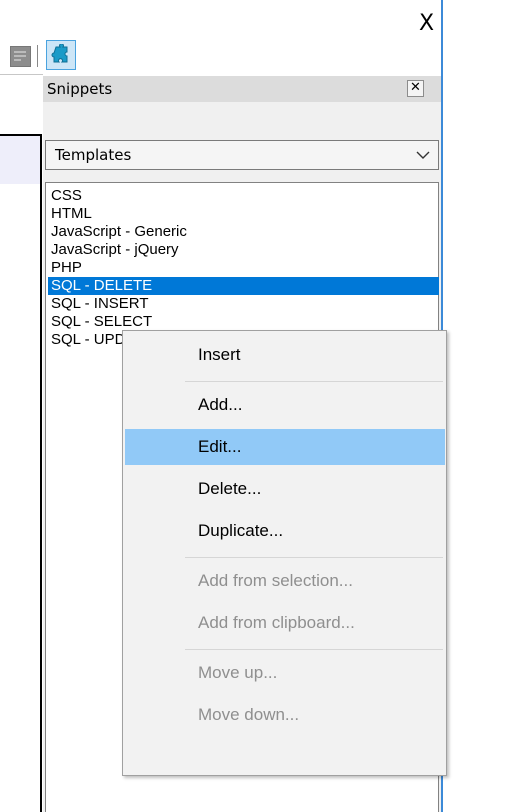  Describe the element at coordinates (243, 304) in the screenshot. I see `list-item-sql-insert: SQL - INSERT` at that location.